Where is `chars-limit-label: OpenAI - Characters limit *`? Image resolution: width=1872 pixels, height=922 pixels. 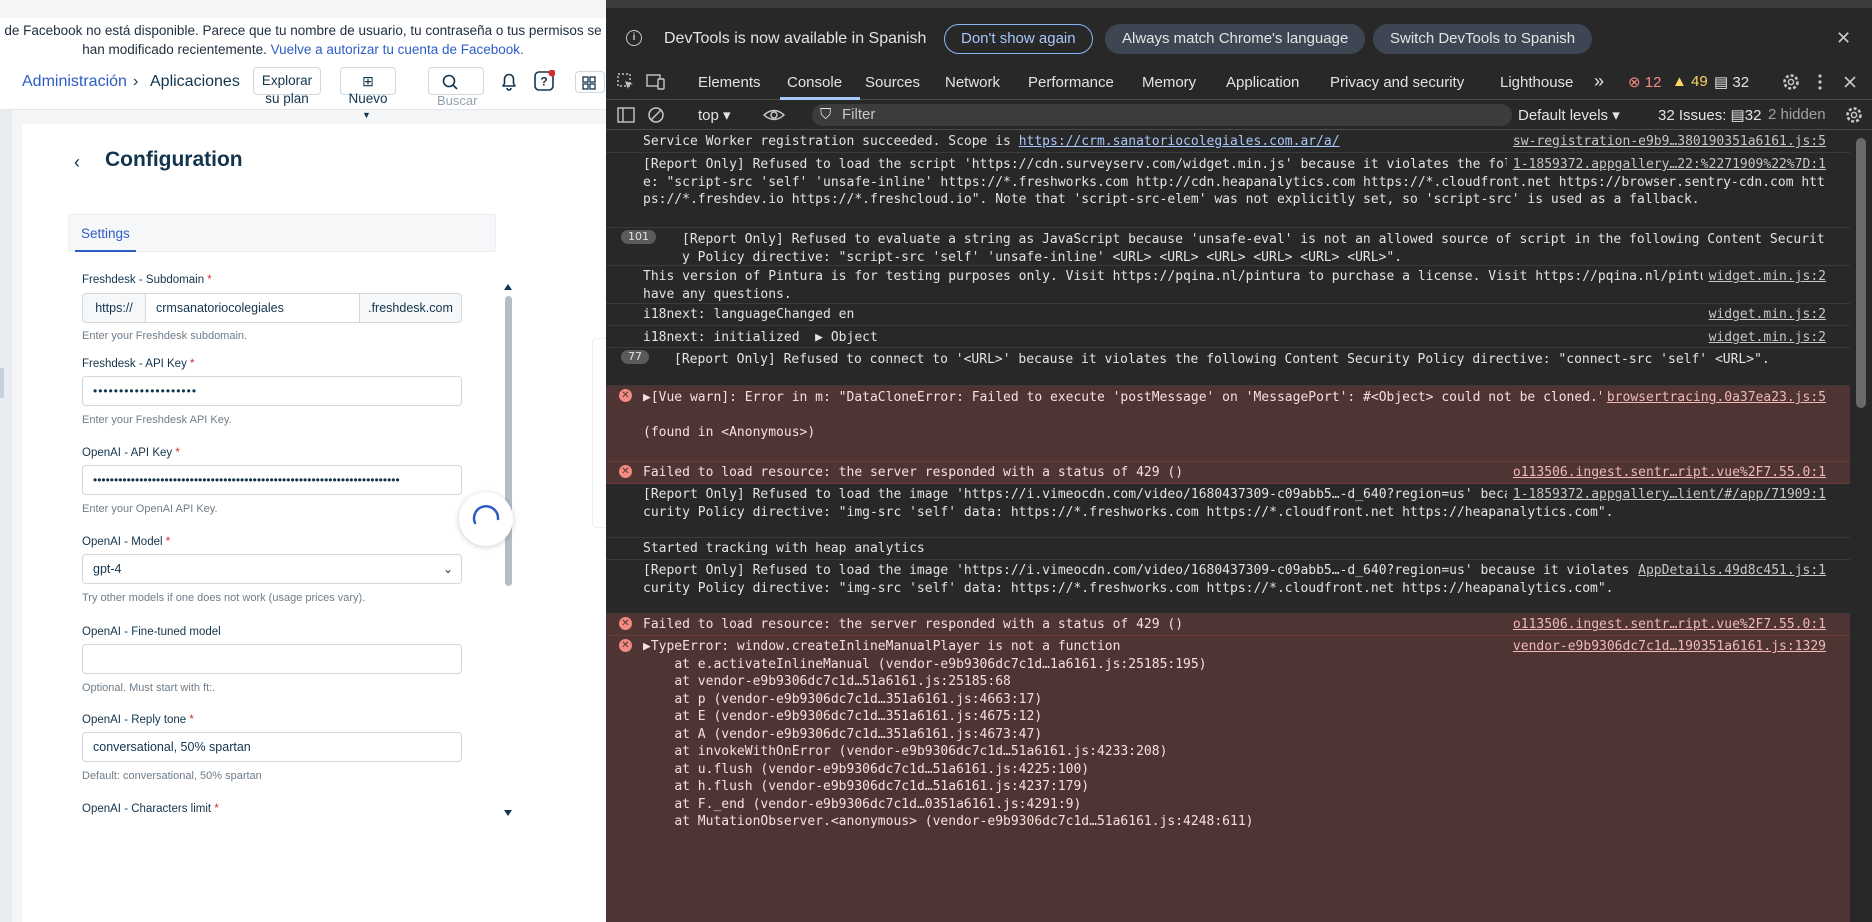 chars-limit-label: OpenAI - Characters limit * is located at coordinates (150, 809).